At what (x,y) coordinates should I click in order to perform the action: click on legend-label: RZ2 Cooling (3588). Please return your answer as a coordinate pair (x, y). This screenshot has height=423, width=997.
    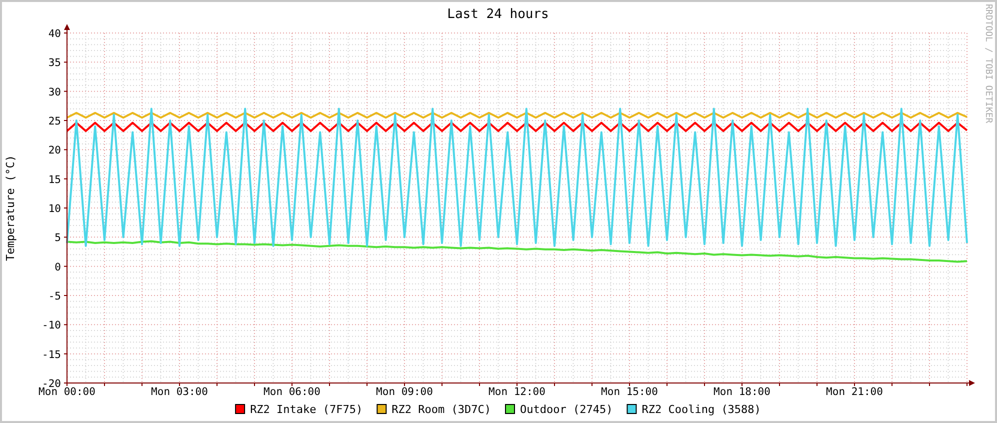
    Looking at the image, I should click on (701, 409).